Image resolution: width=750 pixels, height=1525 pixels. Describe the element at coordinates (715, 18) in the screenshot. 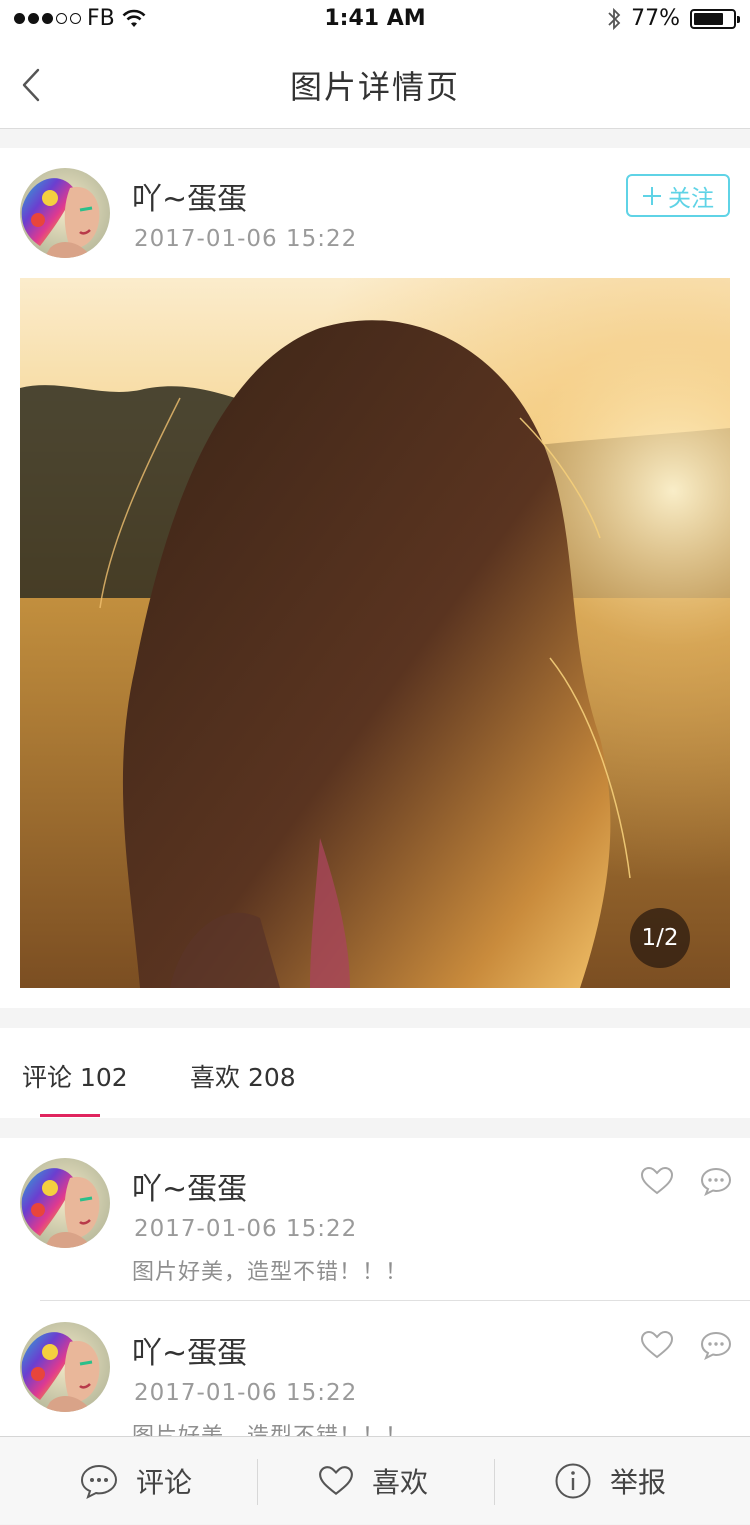

I see `battery-icon` at that location.